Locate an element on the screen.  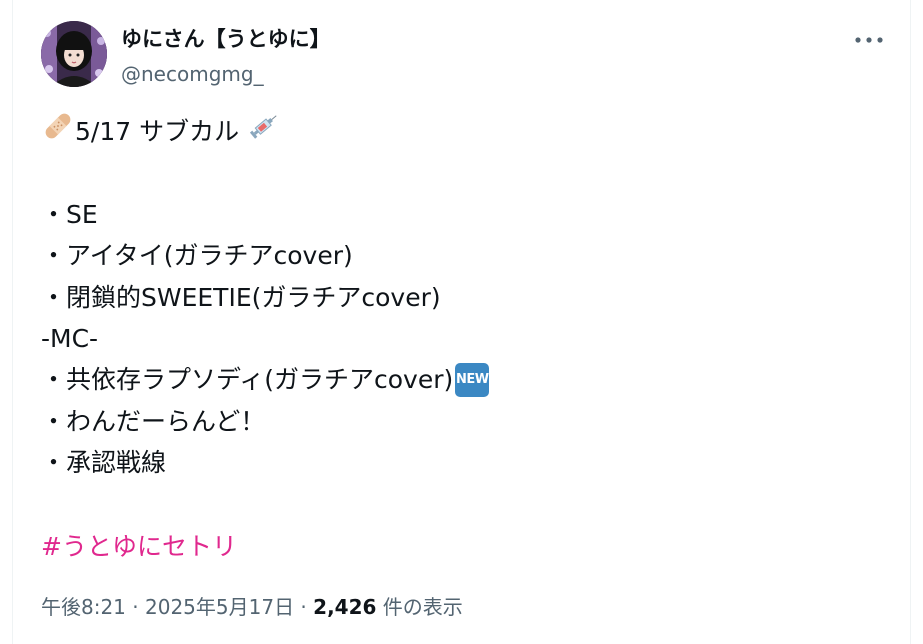
more-options-icon is located at coordinates (869, 40).